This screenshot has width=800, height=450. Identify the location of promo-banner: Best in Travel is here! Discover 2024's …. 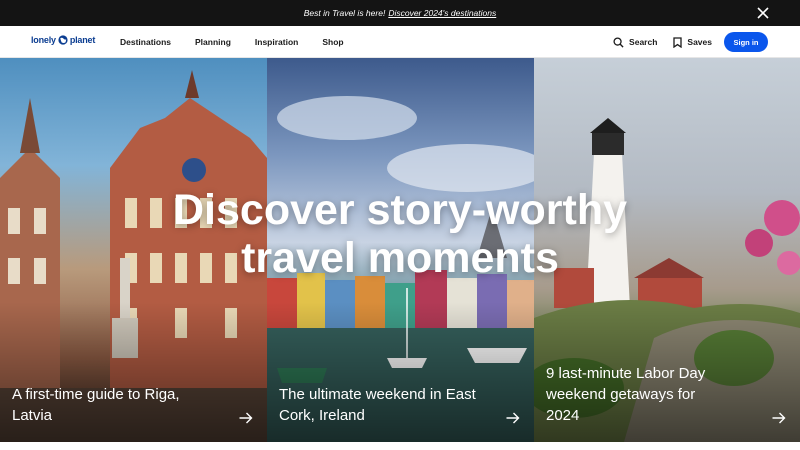
(400, 13).